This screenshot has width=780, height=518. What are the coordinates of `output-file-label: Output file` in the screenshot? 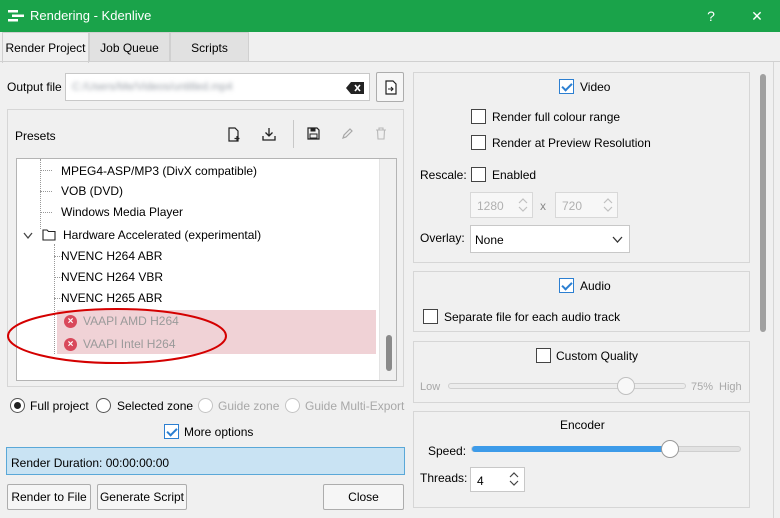 It's located at (34, 87).